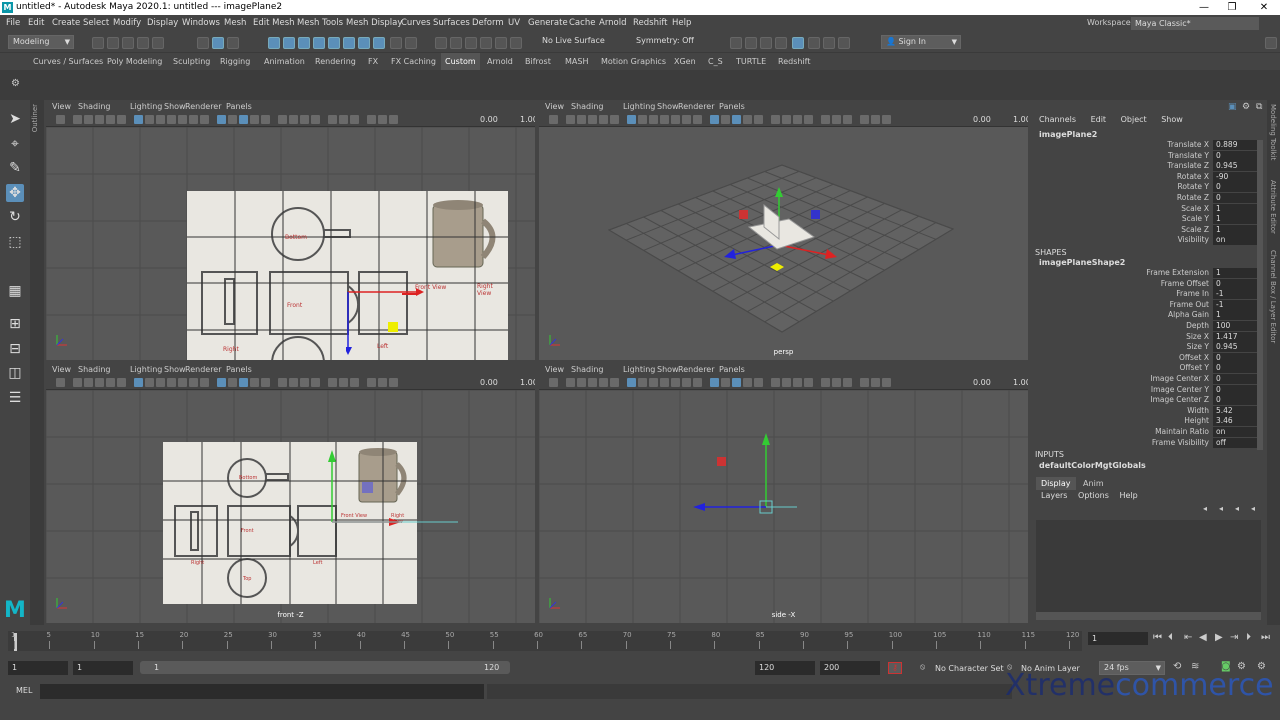  I want to click on go-to-end-icon: ⏭, so click(1265, 637).